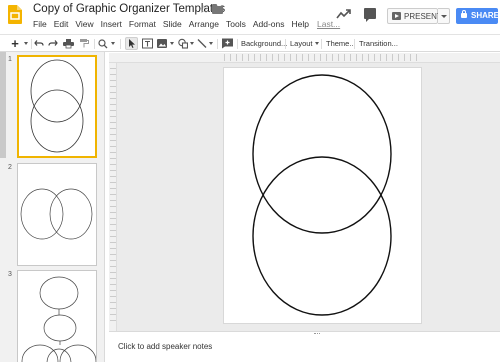  I want to click on share-button: SHARE, so click(478, 16).